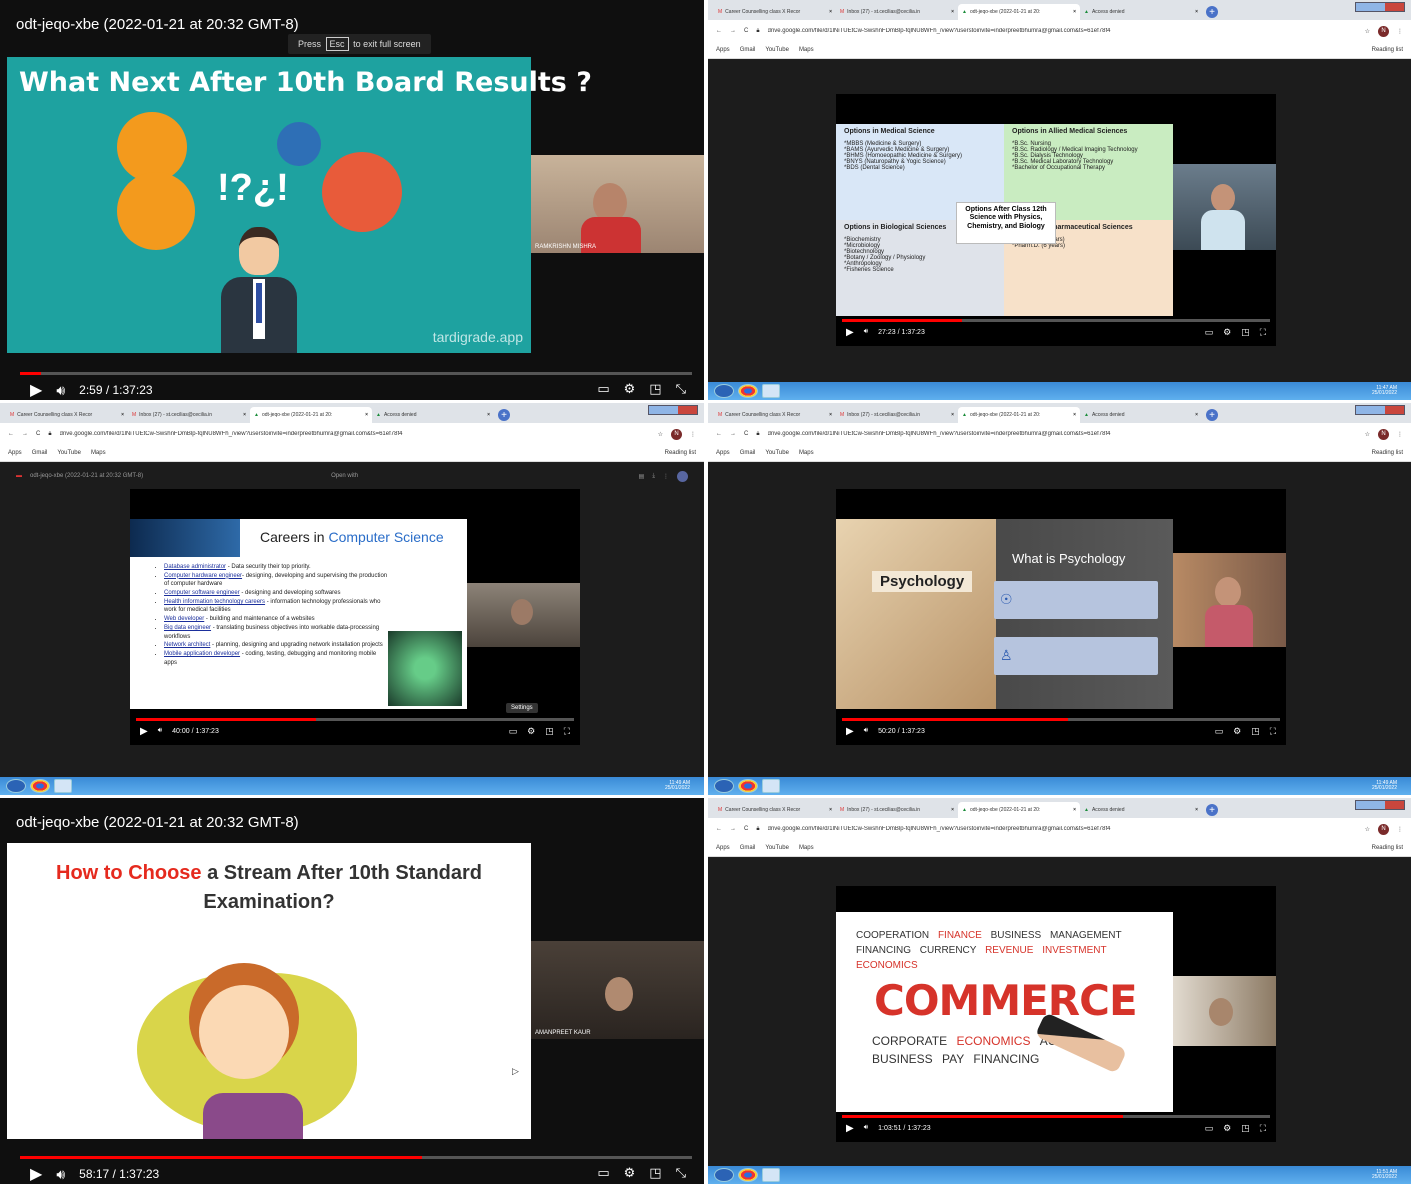  Describe the element at coordinates (1380, 7) in the screenshot. I see `window-controls` at that location.